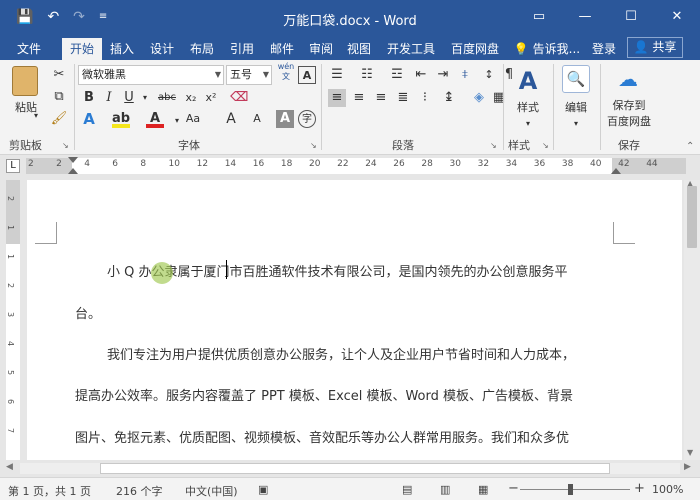 This screenshot has width=700, height=500. Describe the element at coordinates (202, 49) in the screenshot. I see `tab-layout: 布局` at that location.